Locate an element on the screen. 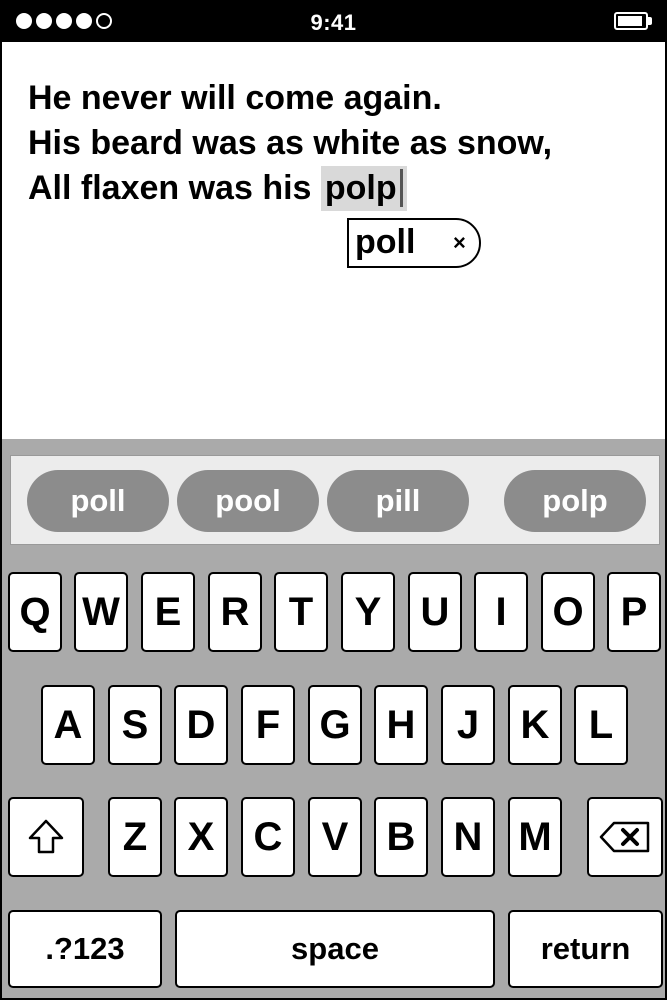  key-k: K is located at coordinates (535, 725).